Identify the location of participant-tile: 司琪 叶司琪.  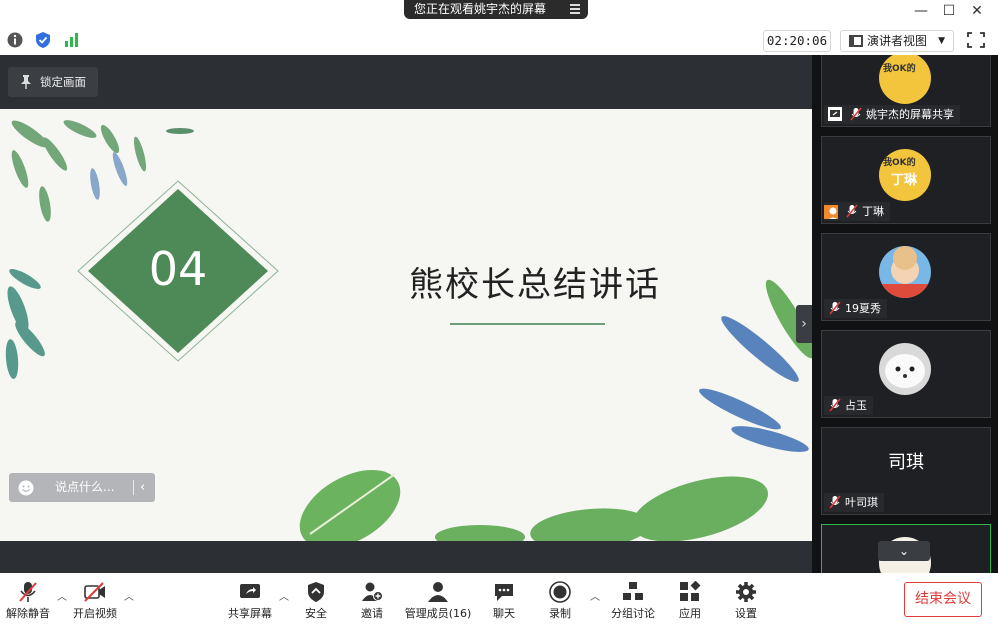
(906, 471).